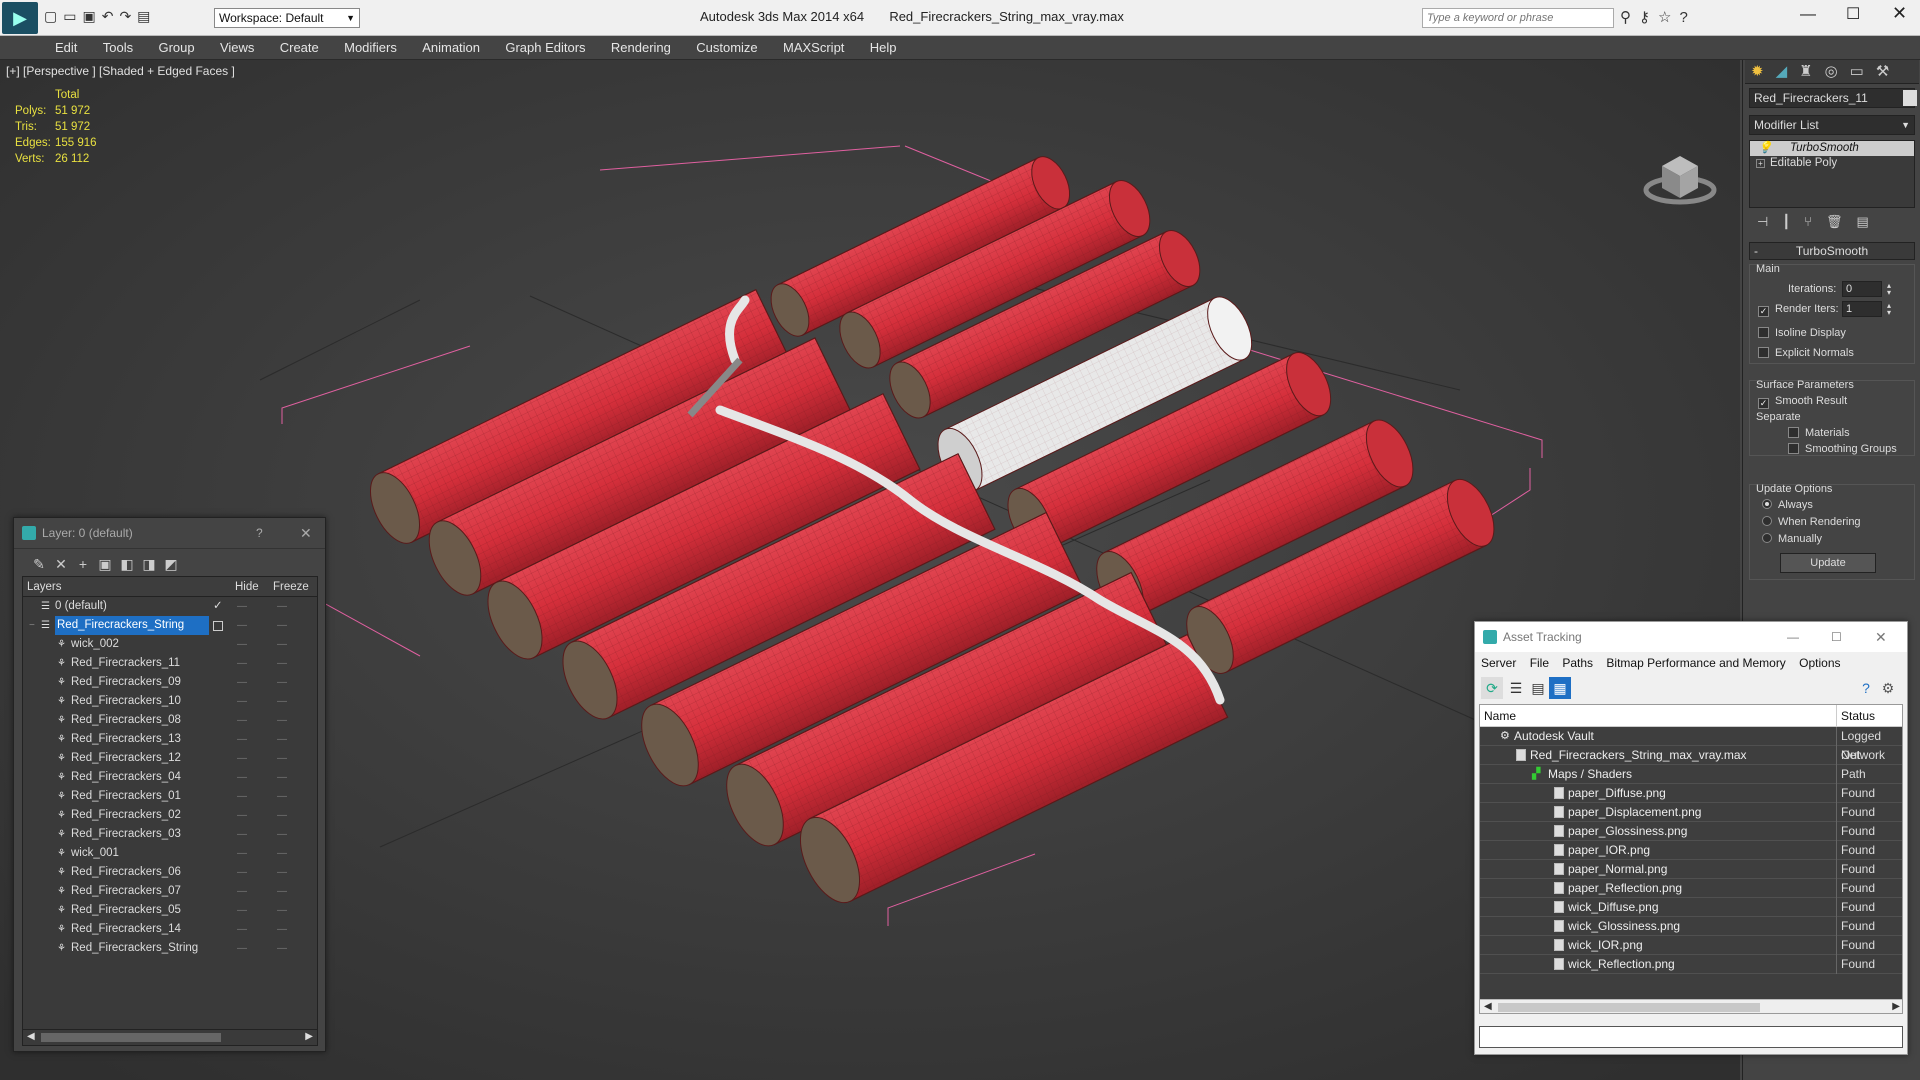  I want to click on layer-object-row: ⚘ Red_Firecrackers_04— —, so click(170, 777).